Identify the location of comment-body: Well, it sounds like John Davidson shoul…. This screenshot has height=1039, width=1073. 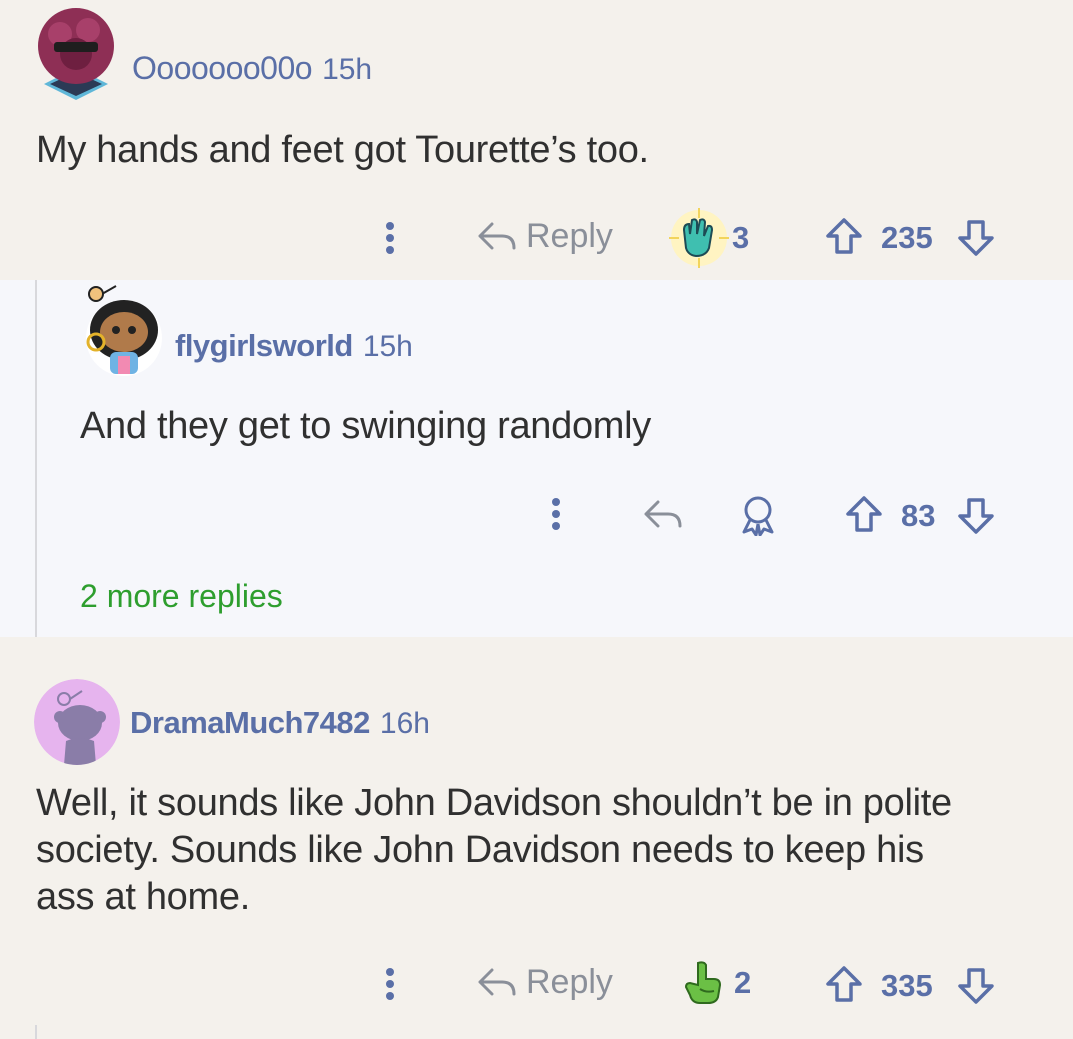
(494, 850).